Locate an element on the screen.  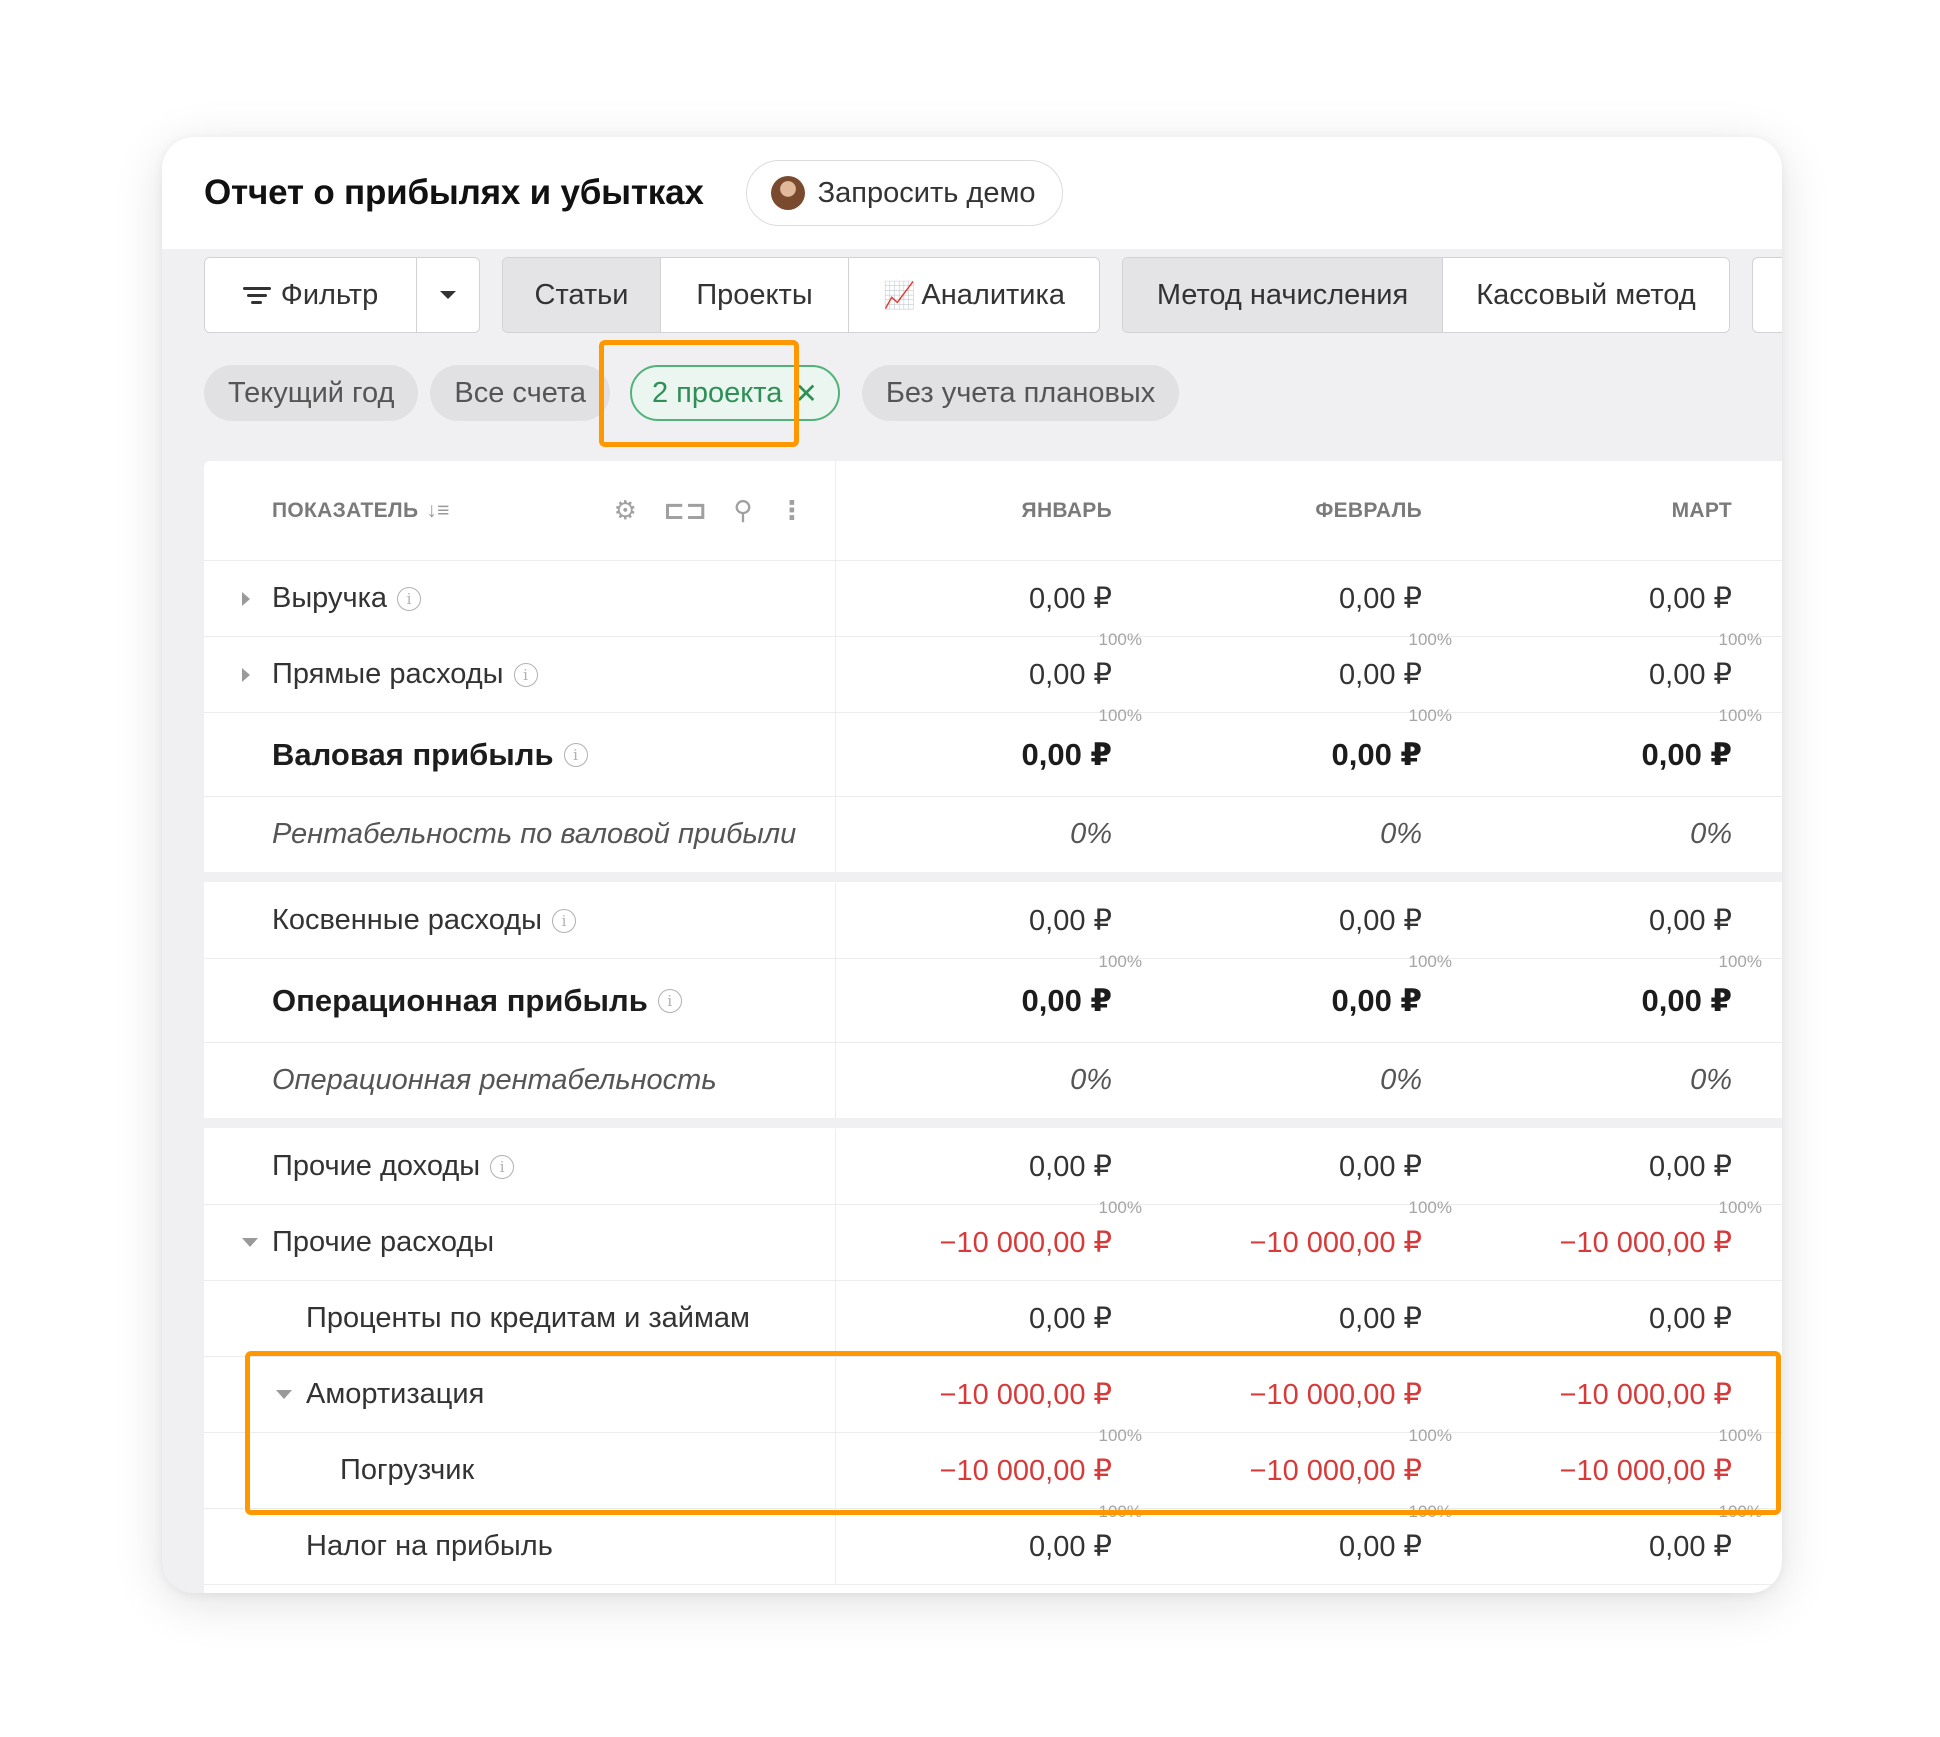
chip-period: Текущий год is located at coordinates (311, 393).